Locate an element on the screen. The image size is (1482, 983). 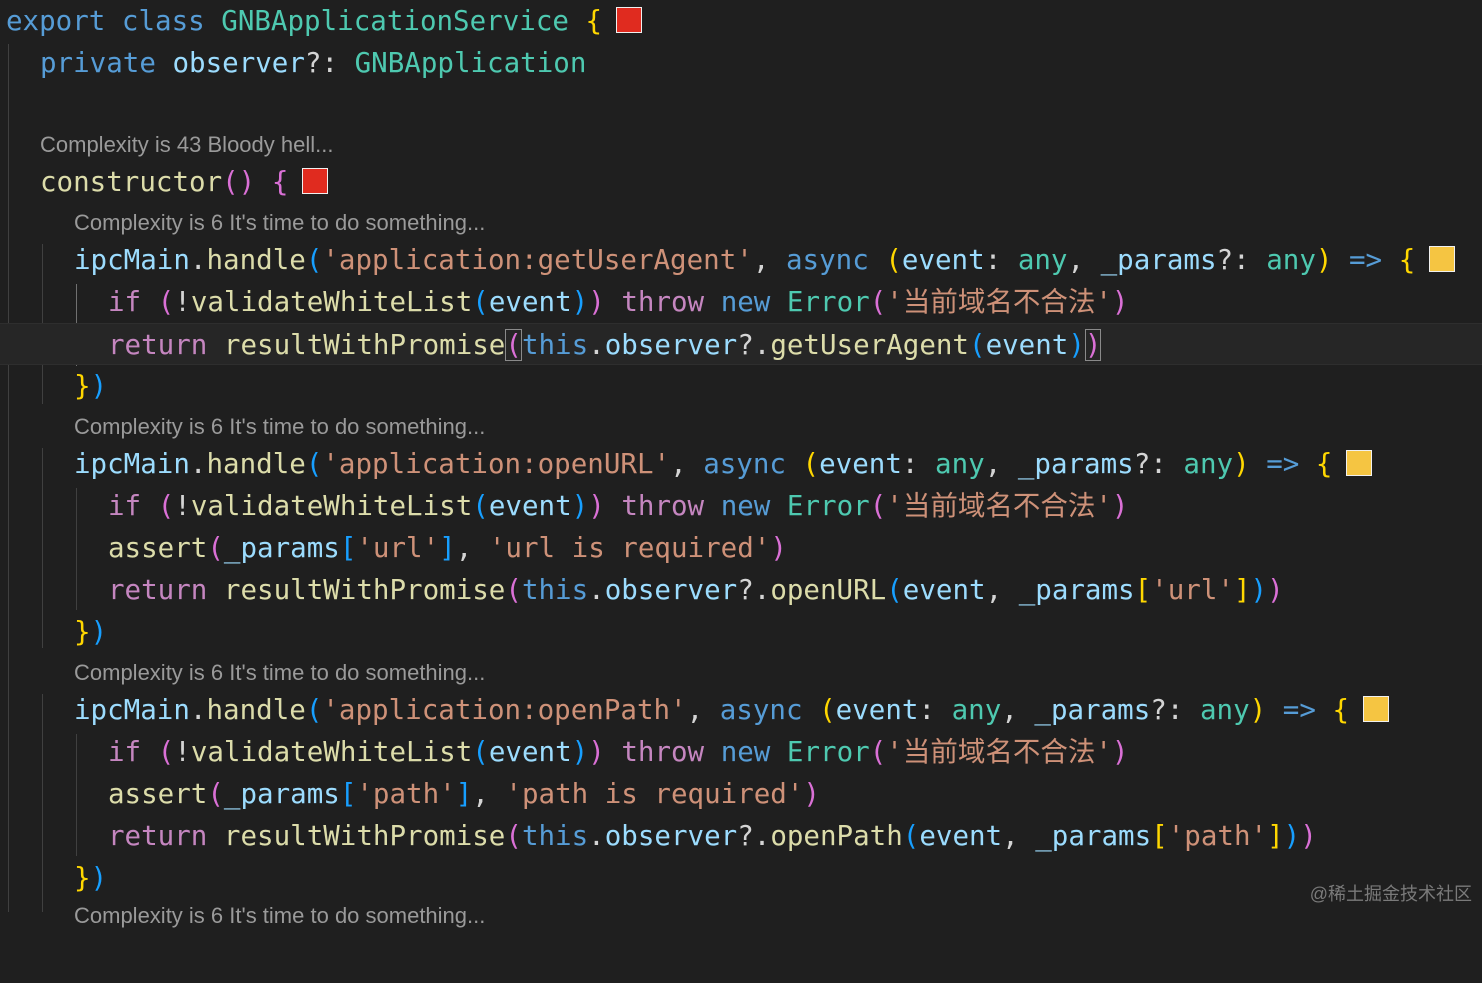
code-line-constructor: constructor() { is located at coordinates (741, 182).